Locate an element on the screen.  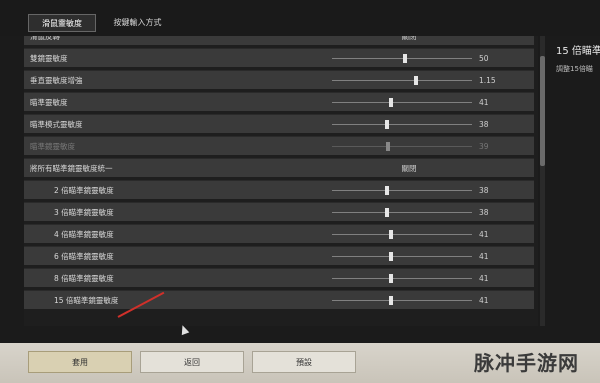
setting-label: 瞄準鏡靈敏度 is located at coordinates (52, 146).